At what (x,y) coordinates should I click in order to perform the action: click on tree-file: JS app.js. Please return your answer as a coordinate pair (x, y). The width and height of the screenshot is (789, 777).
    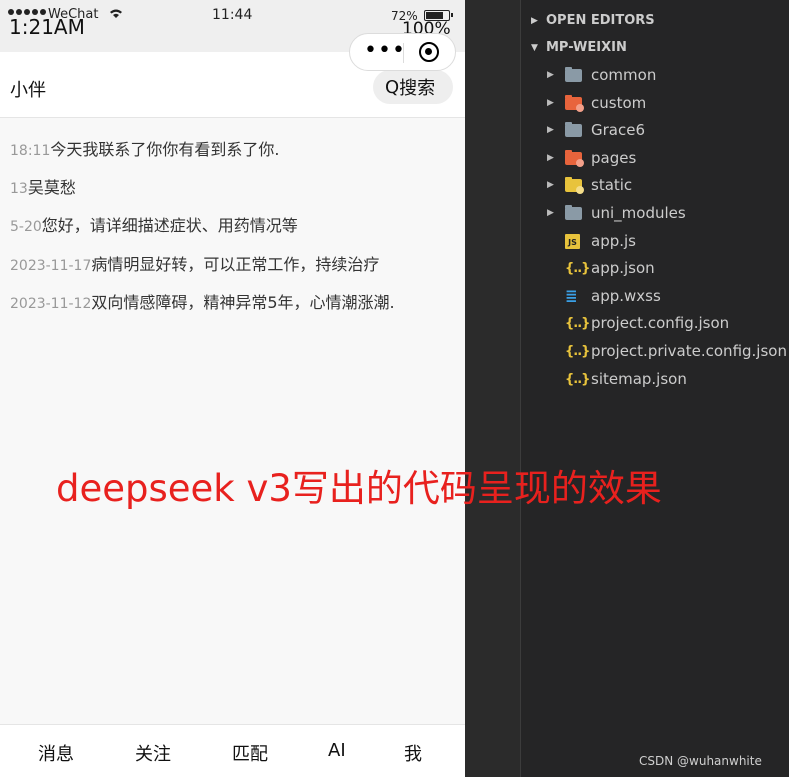
    Looking at the image, I should click on (655, 241).